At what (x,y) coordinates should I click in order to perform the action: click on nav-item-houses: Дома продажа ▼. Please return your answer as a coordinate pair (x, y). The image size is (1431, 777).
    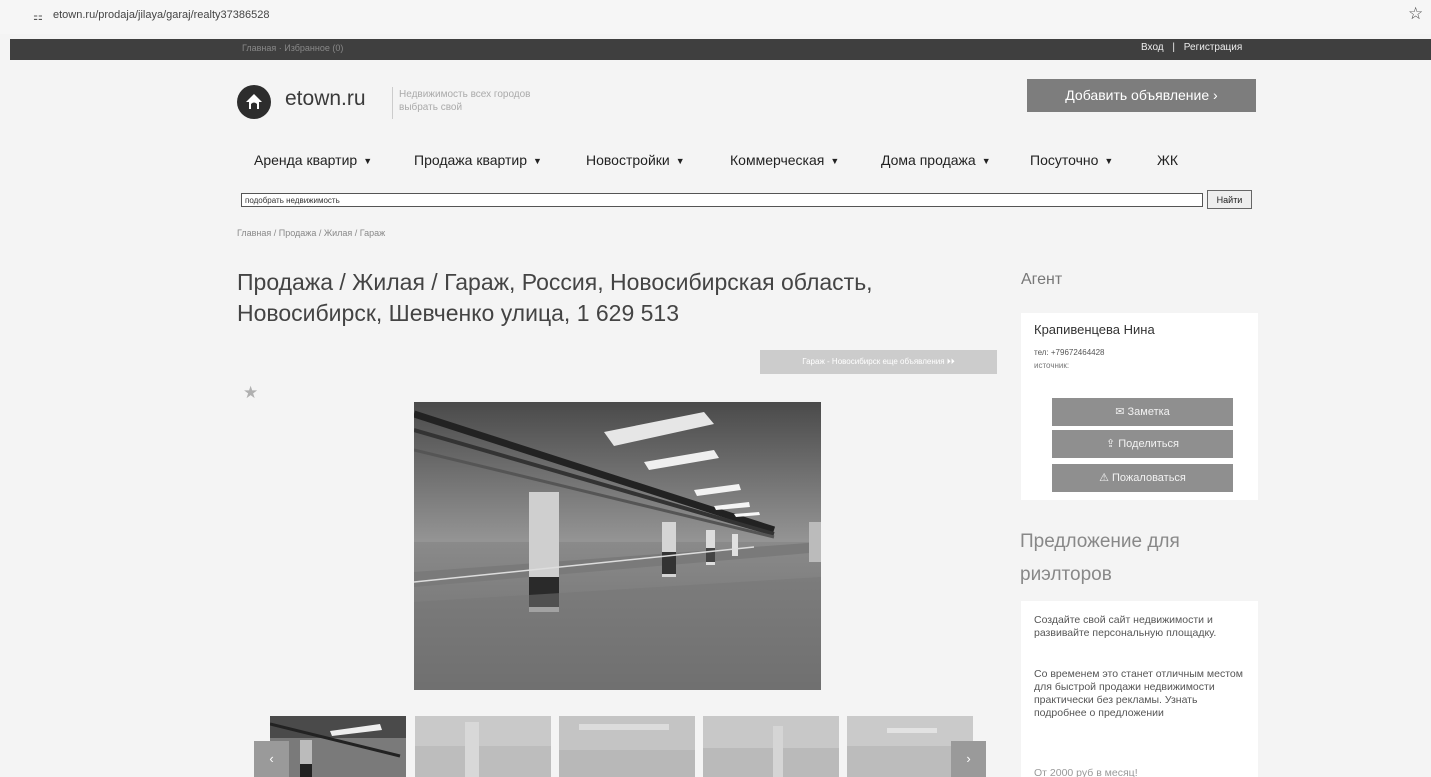
    Looking at the image, I should click on (936, 160).